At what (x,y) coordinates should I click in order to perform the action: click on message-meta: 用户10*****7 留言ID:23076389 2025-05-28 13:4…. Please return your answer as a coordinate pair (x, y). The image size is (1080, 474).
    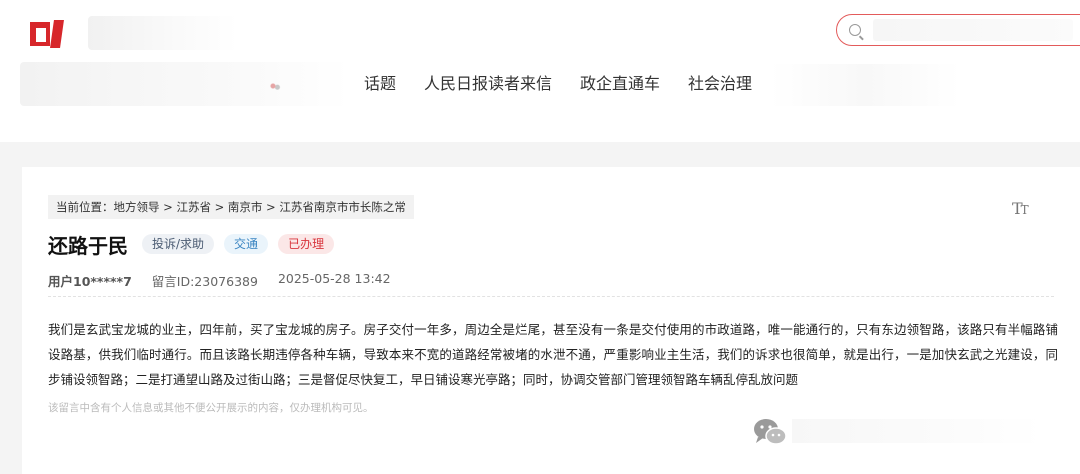
    Looking at the image, I should click on (219, 280).